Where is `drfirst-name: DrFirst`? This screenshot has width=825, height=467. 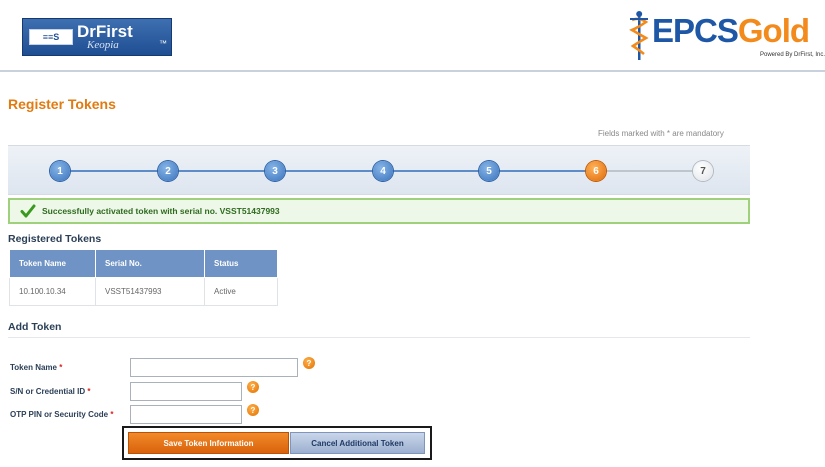
drfirst-name: DrFirst is located at coordinates (105, 31).